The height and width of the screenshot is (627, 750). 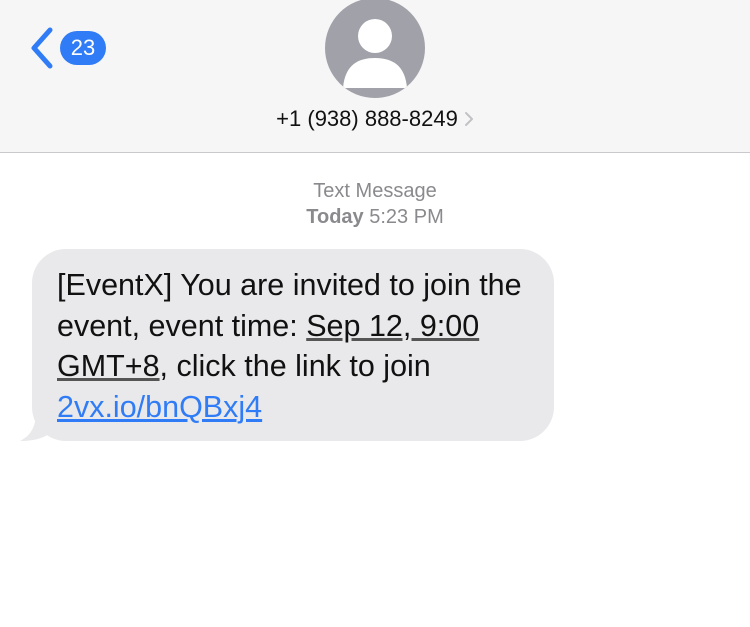 What do you see at coordinates (42, 48) in the screenshot?
I see `chevron-left-icon` at bounding box center [42, 48].